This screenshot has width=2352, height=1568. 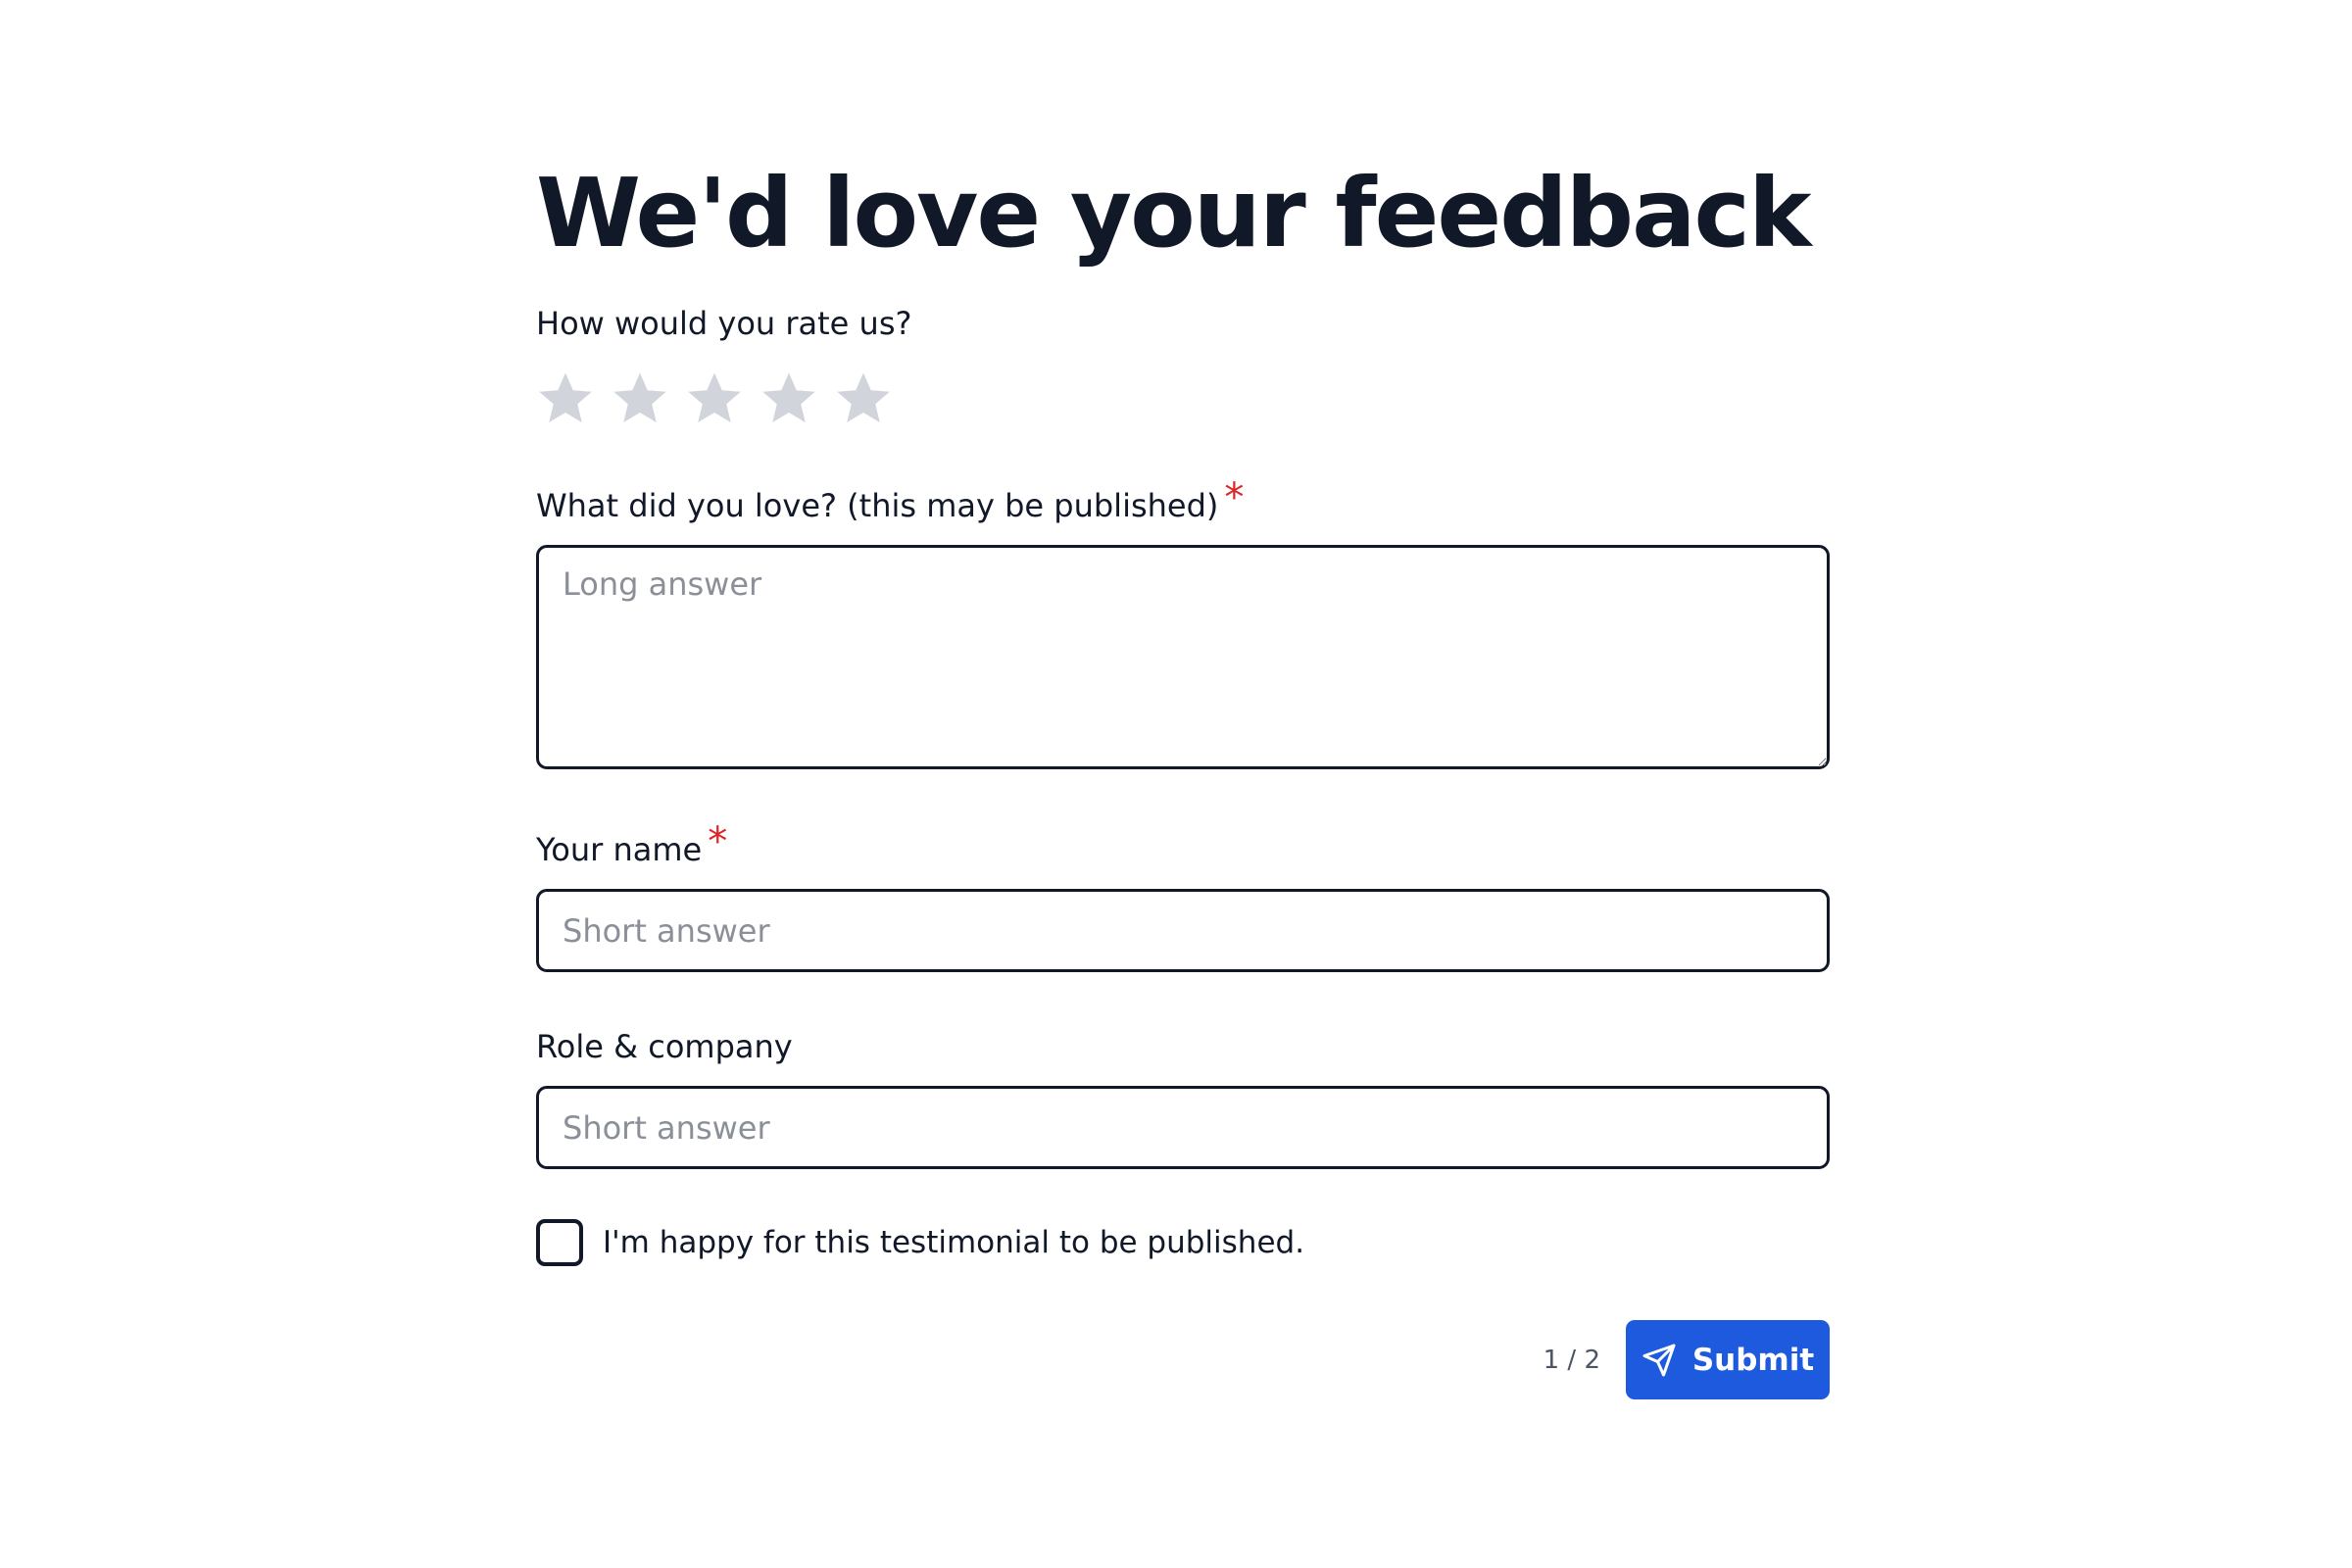 I want to click on role-label: Role & company, so click(x=664, y=1046).